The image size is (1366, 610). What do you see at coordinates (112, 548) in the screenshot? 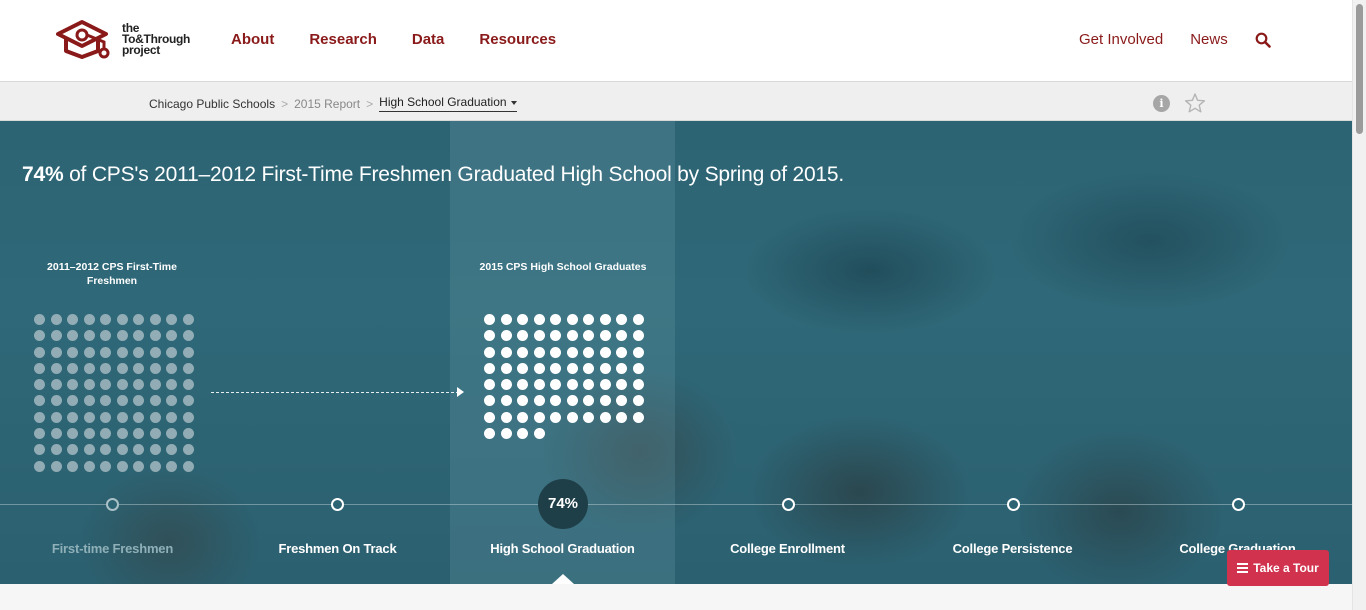
I see `timeline-step-label: First-time Freshmen` at bounding box center [112, 548].